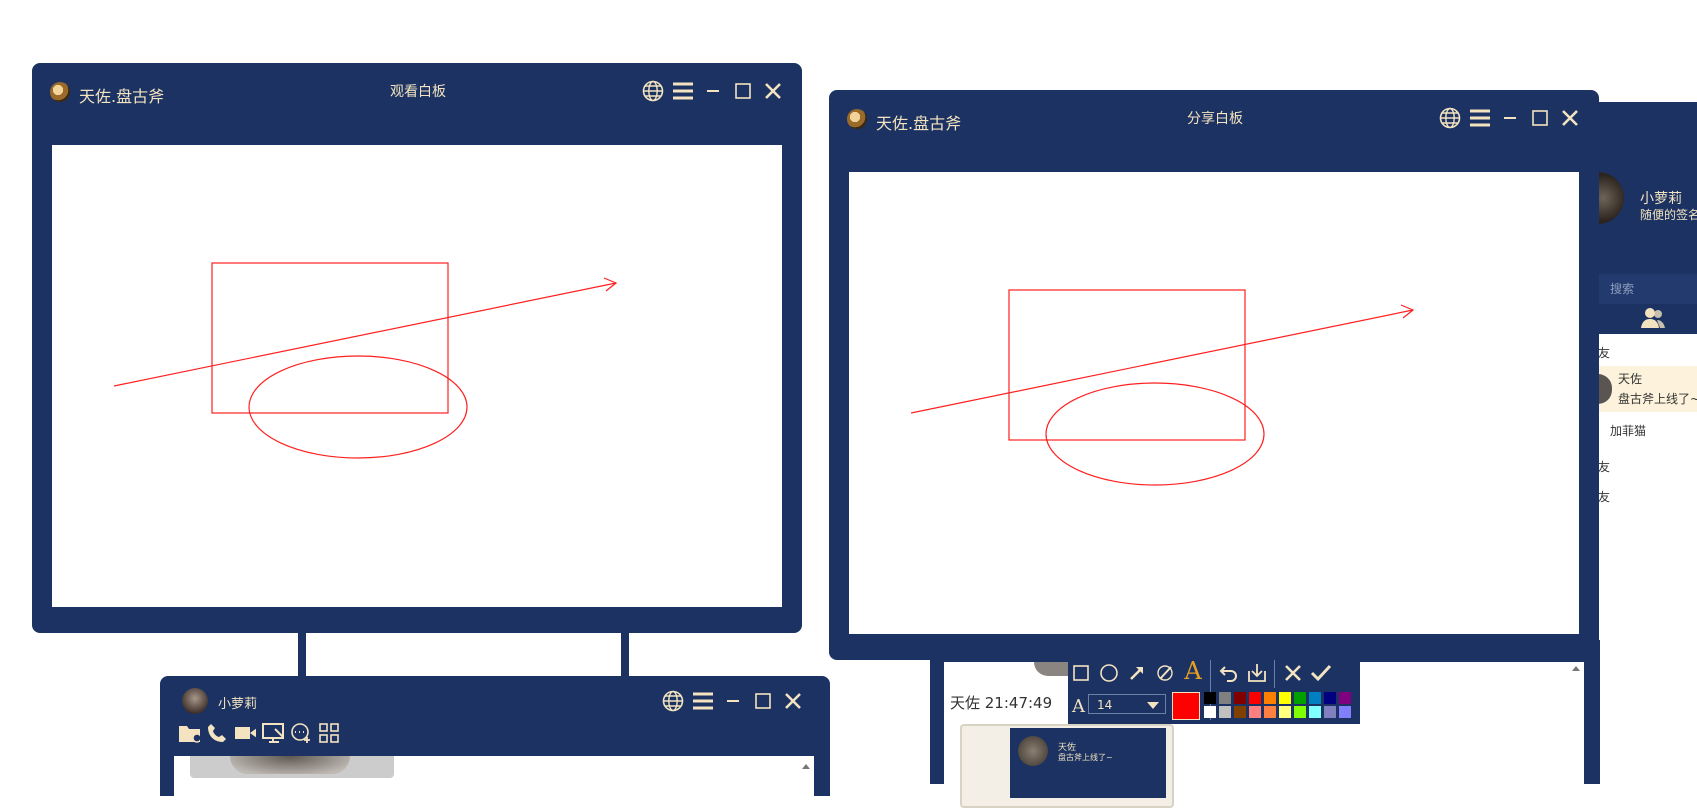 Image resolution: width=1697 pixels, height=808 pixels. I want to click on contacts-tab-icon, so click(1653, 318).